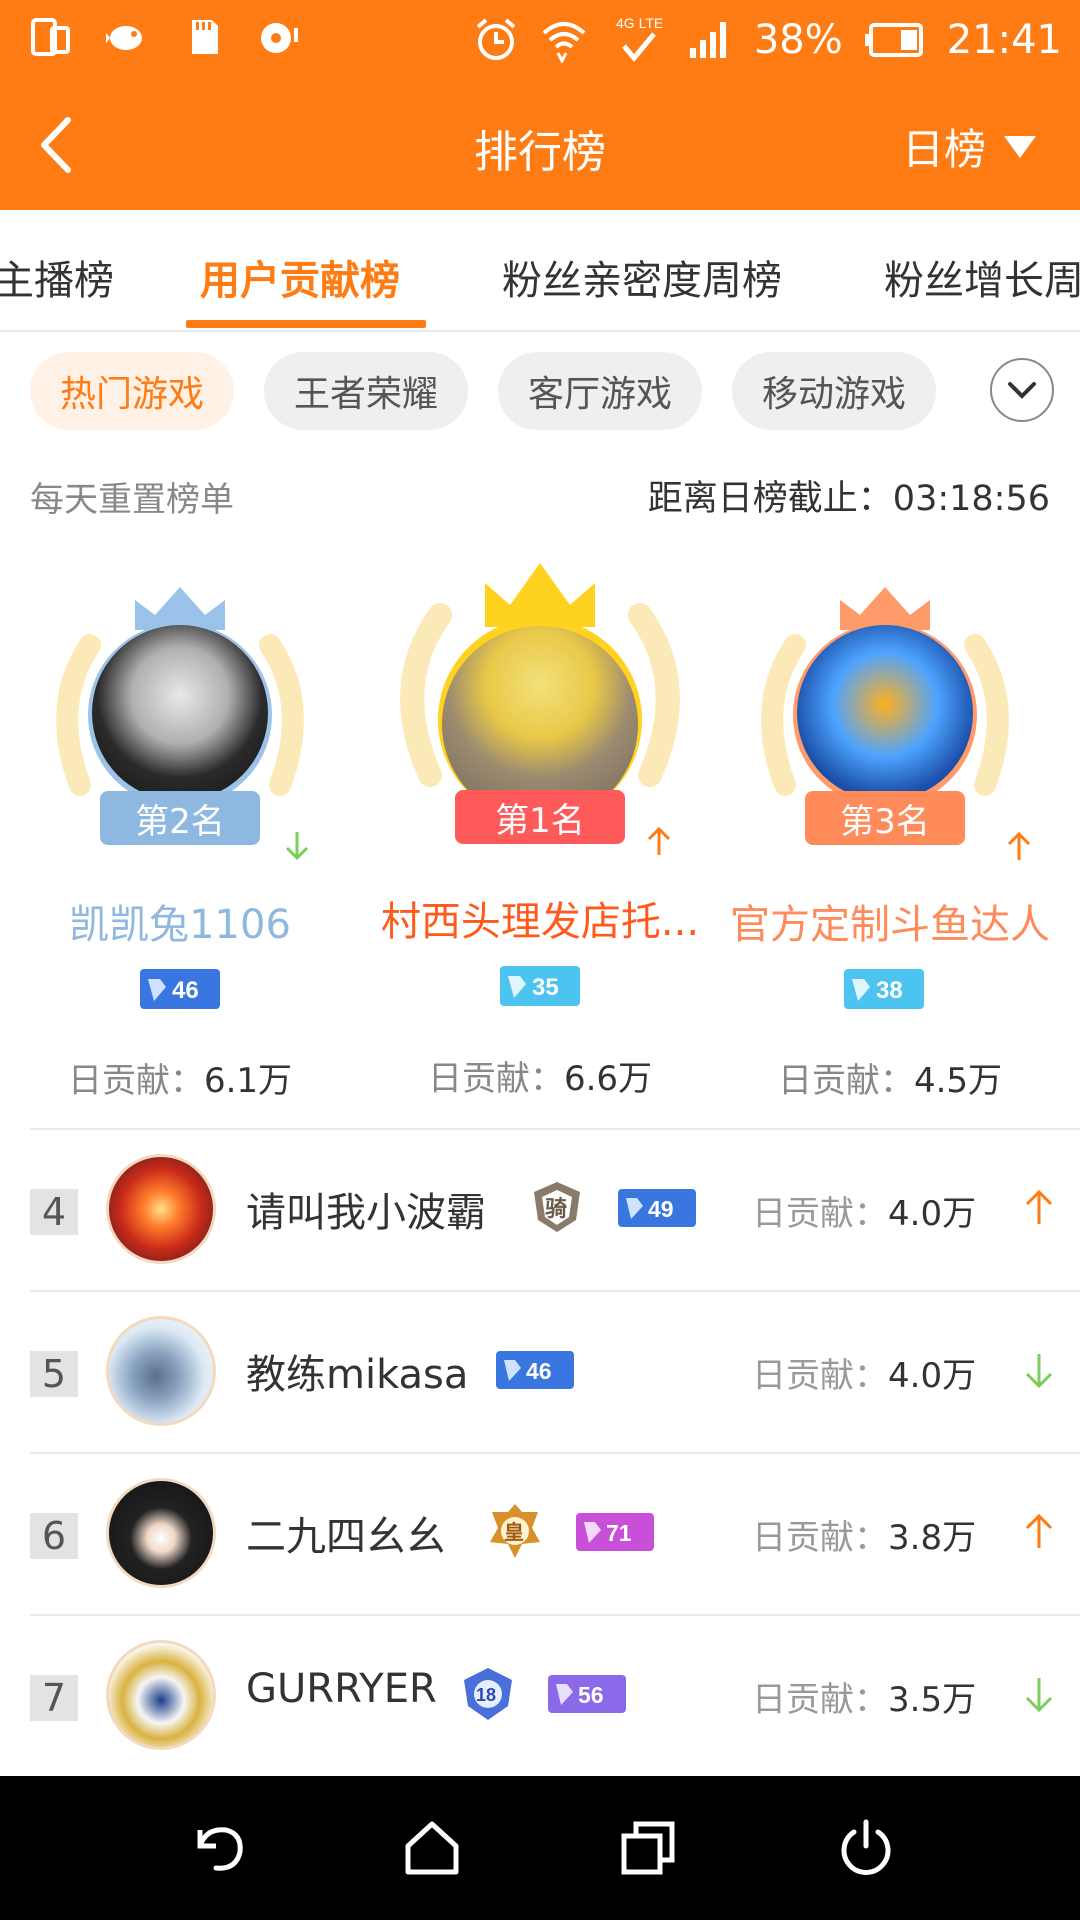  What do you see at coordinates (885, 818) in the screenshot?
I see `rank-ribbon: 第3名` at bounding box center [885, 818].